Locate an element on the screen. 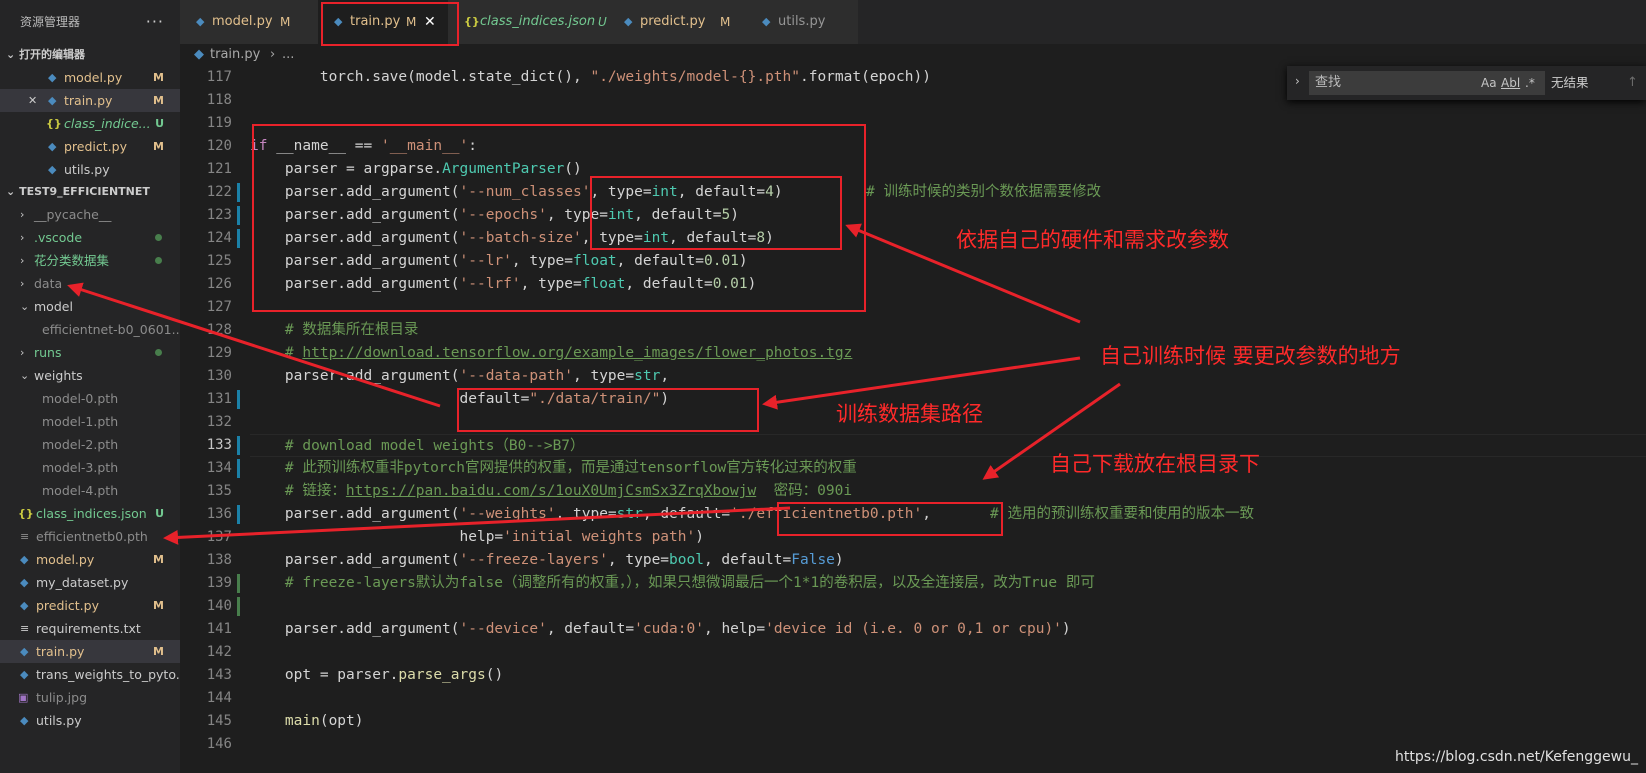 The height and width of the screenshot is (773, 1646). watermark: https://blog.csdn.net/Kefenggewu_ is located at coordinates (1516, 757).